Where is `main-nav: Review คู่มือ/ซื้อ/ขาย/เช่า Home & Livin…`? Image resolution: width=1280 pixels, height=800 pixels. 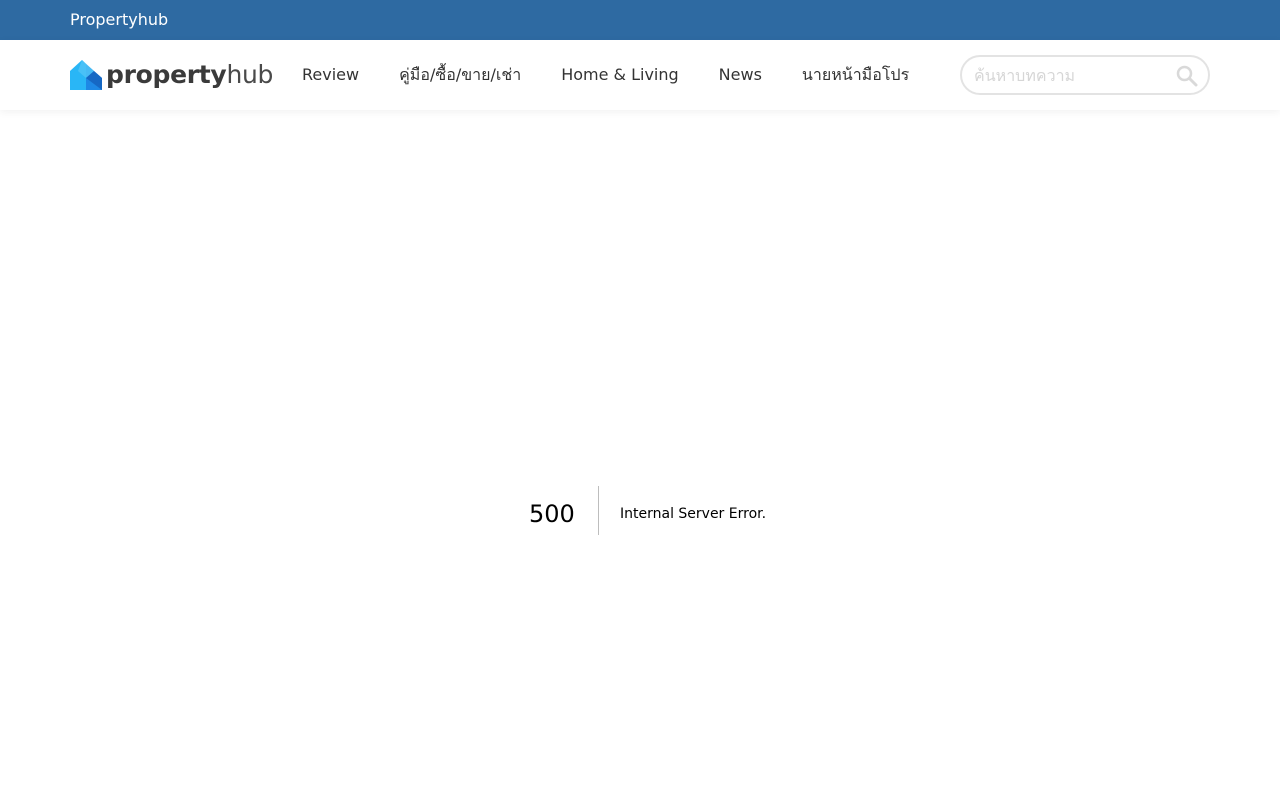 main-nav: Review คู่มือ/ซื้อ/ขาย/เช่า Home & Livin… is located at coordinates (625, 75).